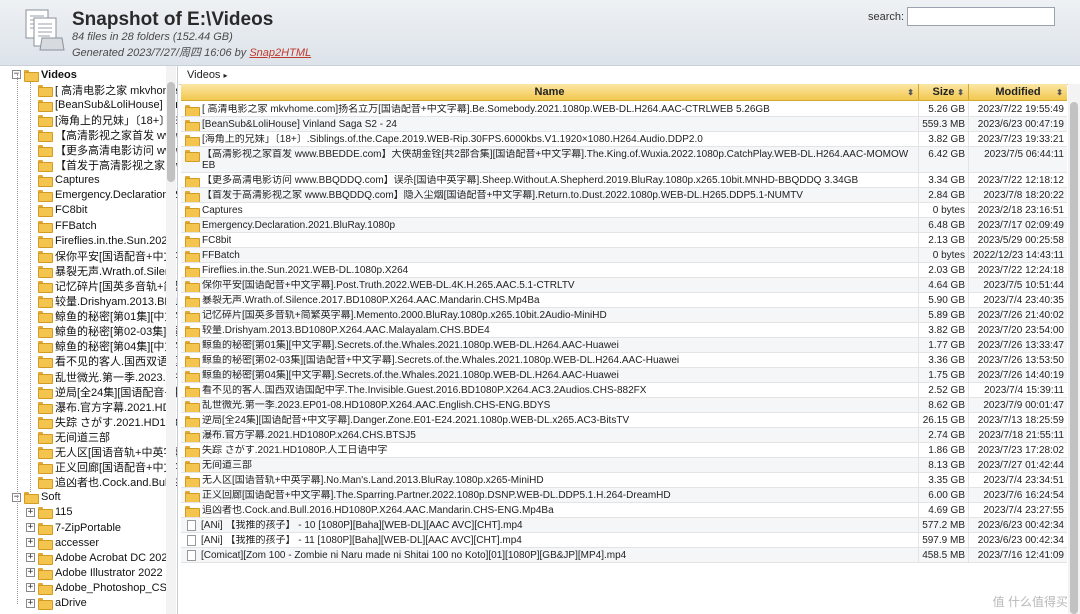 This screenshot has height=614, width=1080. What do you see at coordinates (624, 210) in the screenshot?
I see `table-row: Captures 0 bytes 2023/2/18 23:16:51` at bounding box center [624, 210].